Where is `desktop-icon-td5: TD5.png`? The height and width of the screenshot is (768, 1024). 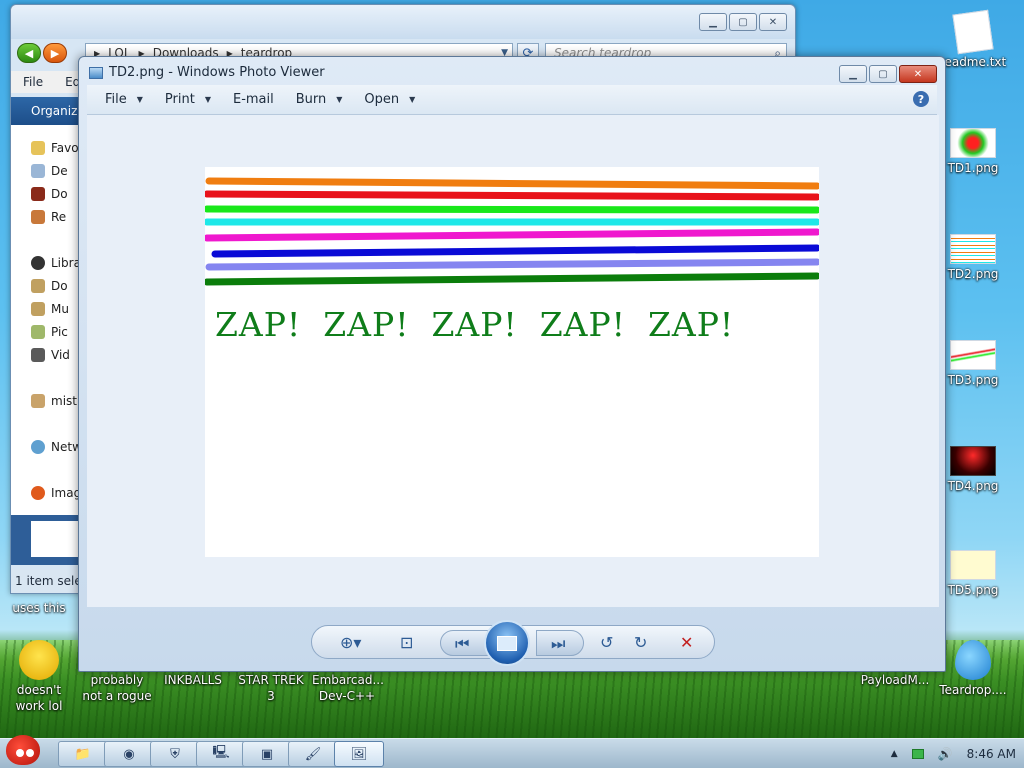 desktop-icon-td5: TD5.png is located at coordinates (973, 574).